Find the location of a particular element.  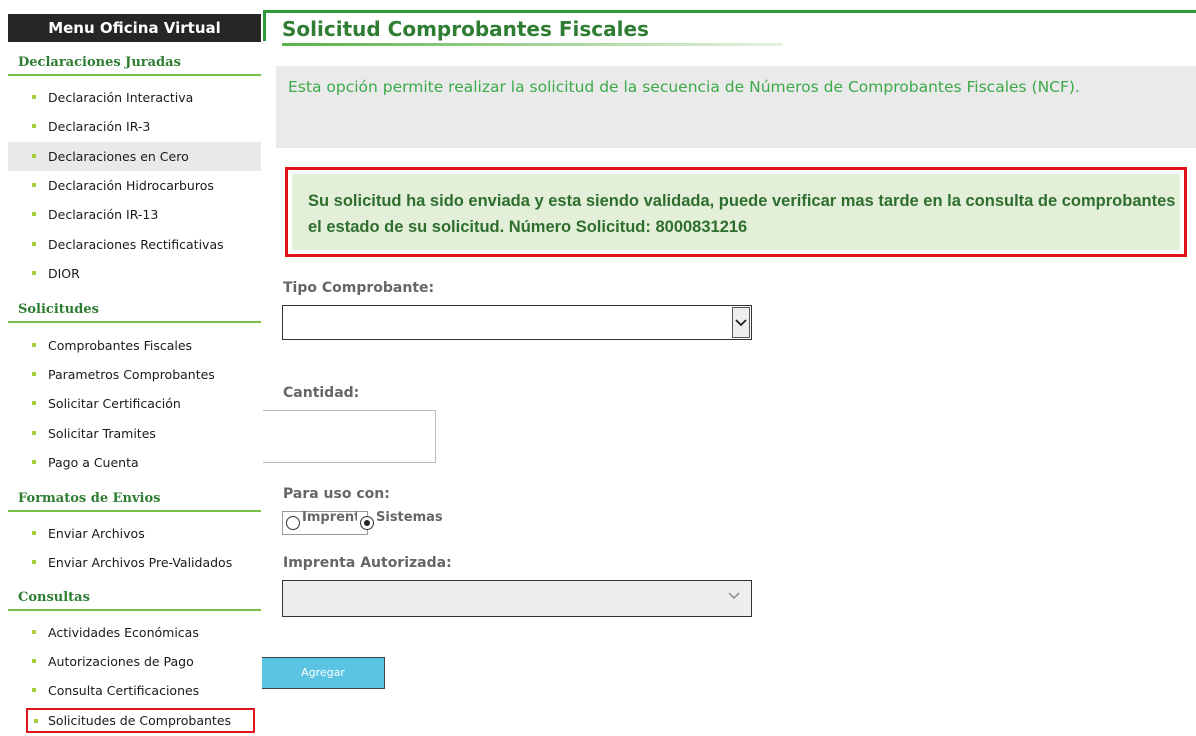

sidebar-item-label: Declaración IR-13 is located at coordinates (103, 214).